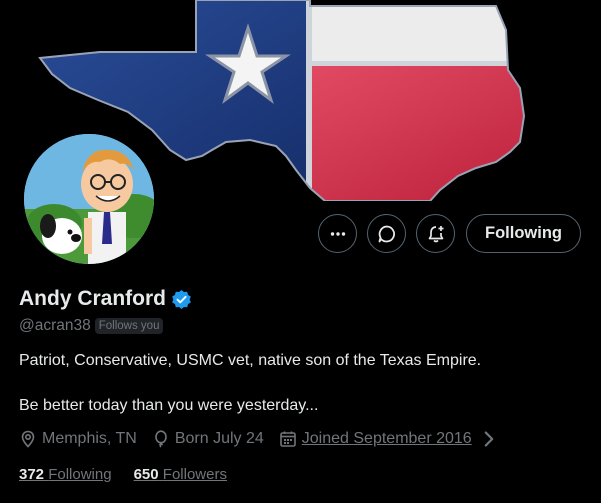  I want to click on verified-badge-icon, so click(181, 299).